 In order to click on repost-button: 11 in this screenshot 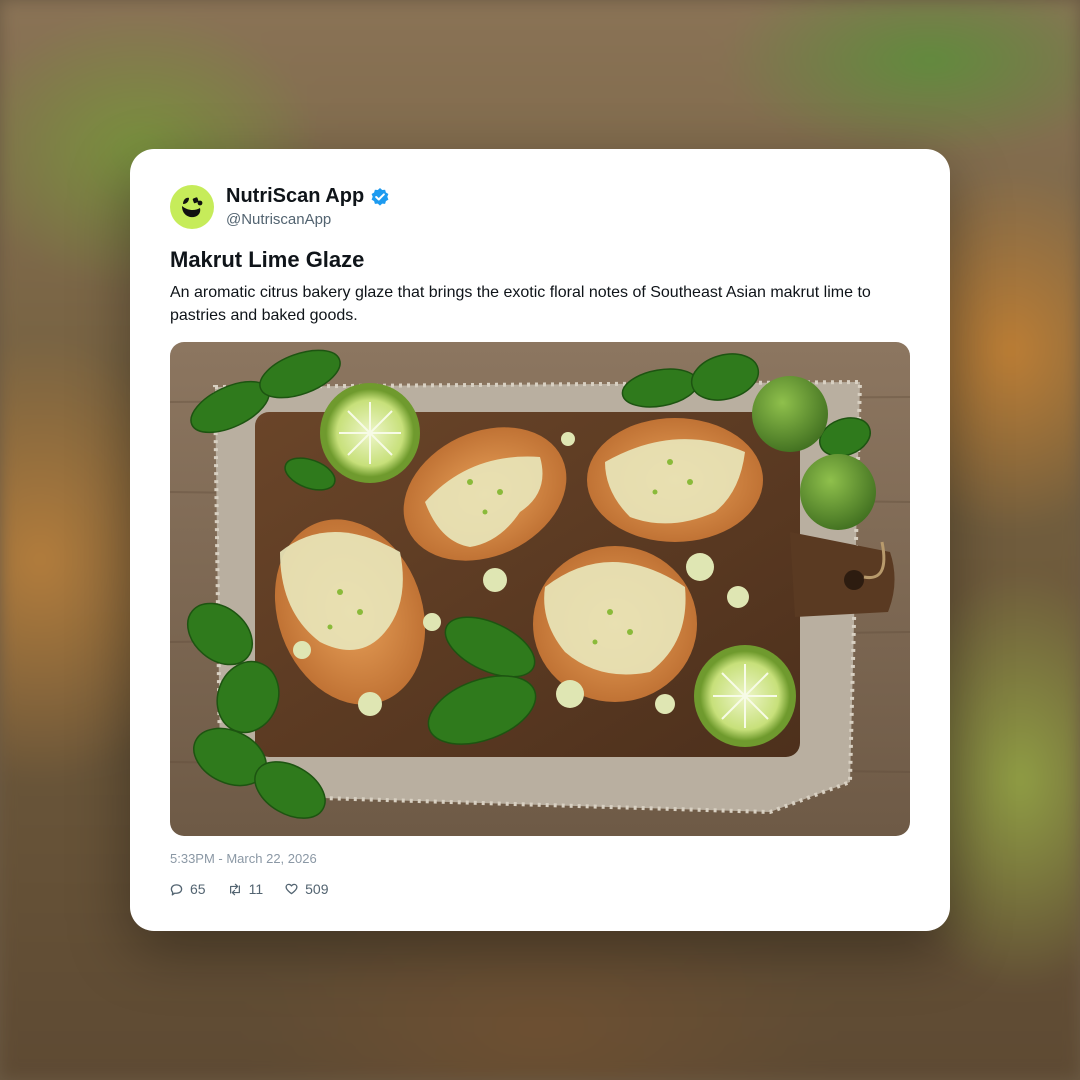, I will do `click(246, 889)`.